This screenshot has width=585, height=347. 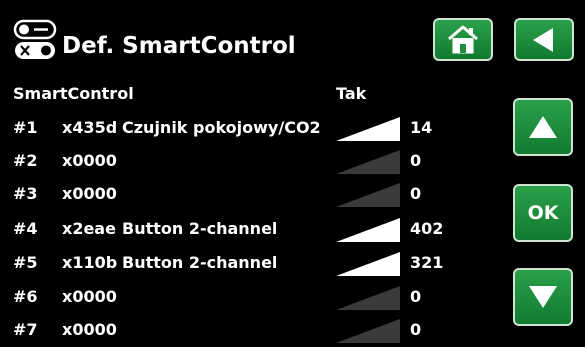 I want to click on row-value: 321, so click(x=427, y=262).